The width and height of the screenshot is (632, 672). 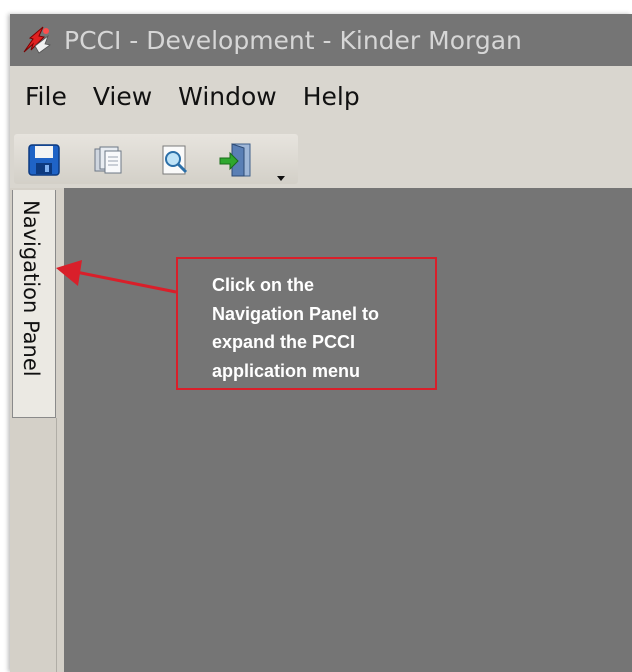 I want to click on menu-help: Help, so click(x=331, y=96).